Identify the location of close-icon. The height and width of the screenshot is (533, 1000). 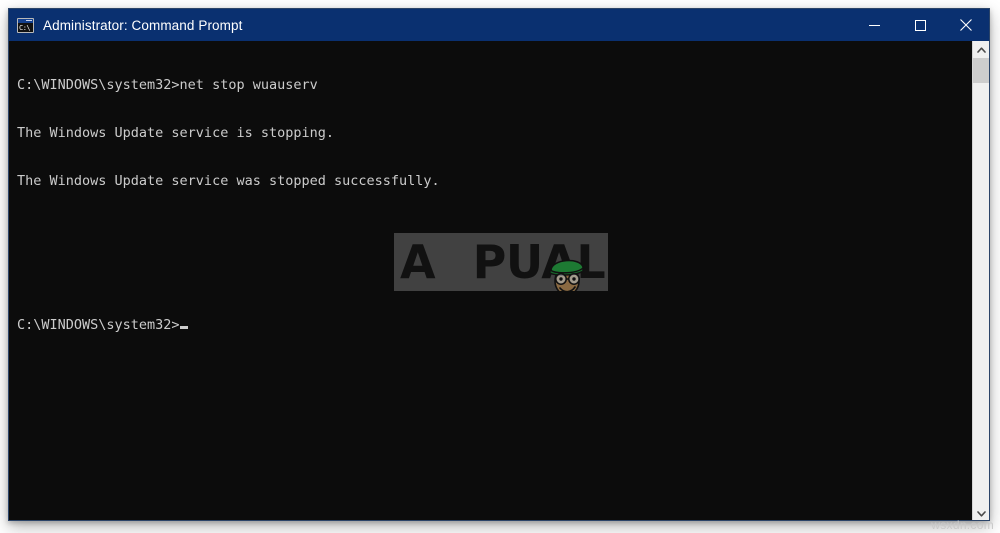
(966, 25).